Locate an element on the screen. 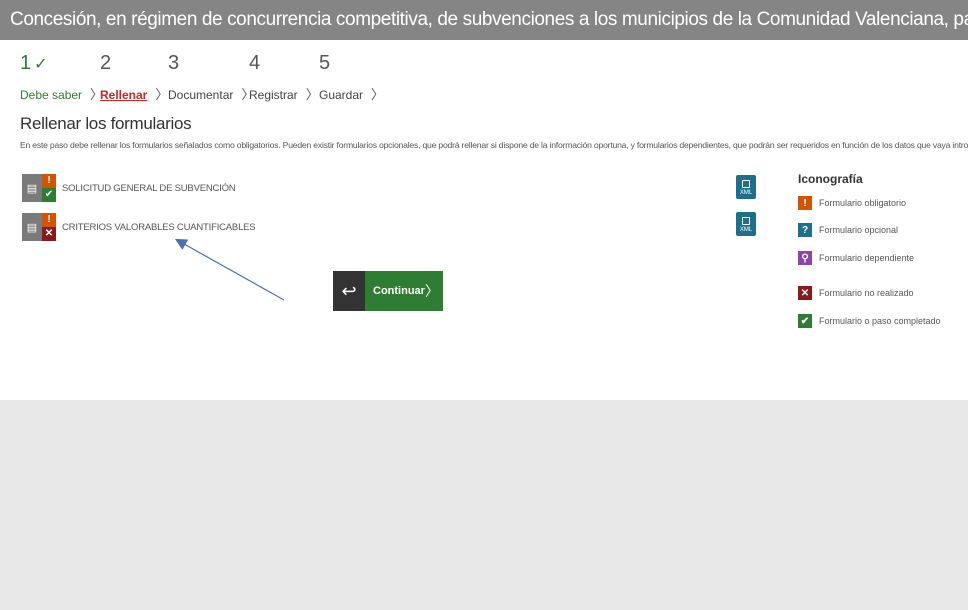  step-number: 2 is located at coordinates (106, 63).